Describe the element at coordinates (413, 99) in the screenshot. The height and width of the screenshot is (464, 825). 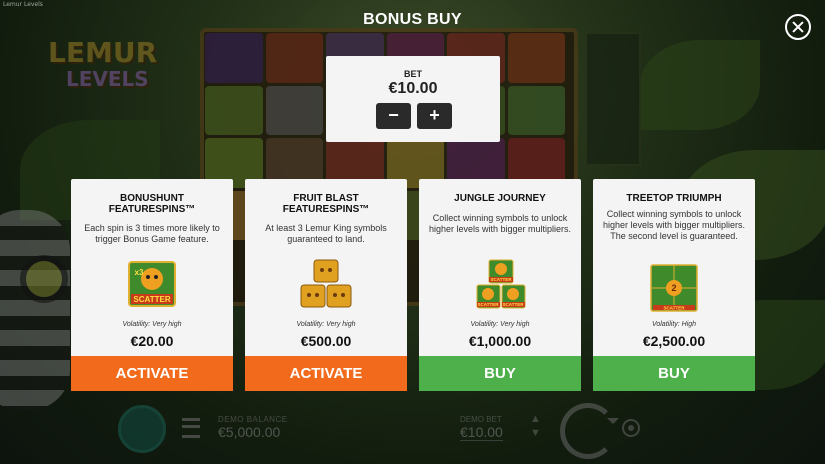
I see `bet-panel: BET €10.00 − +` at that location.